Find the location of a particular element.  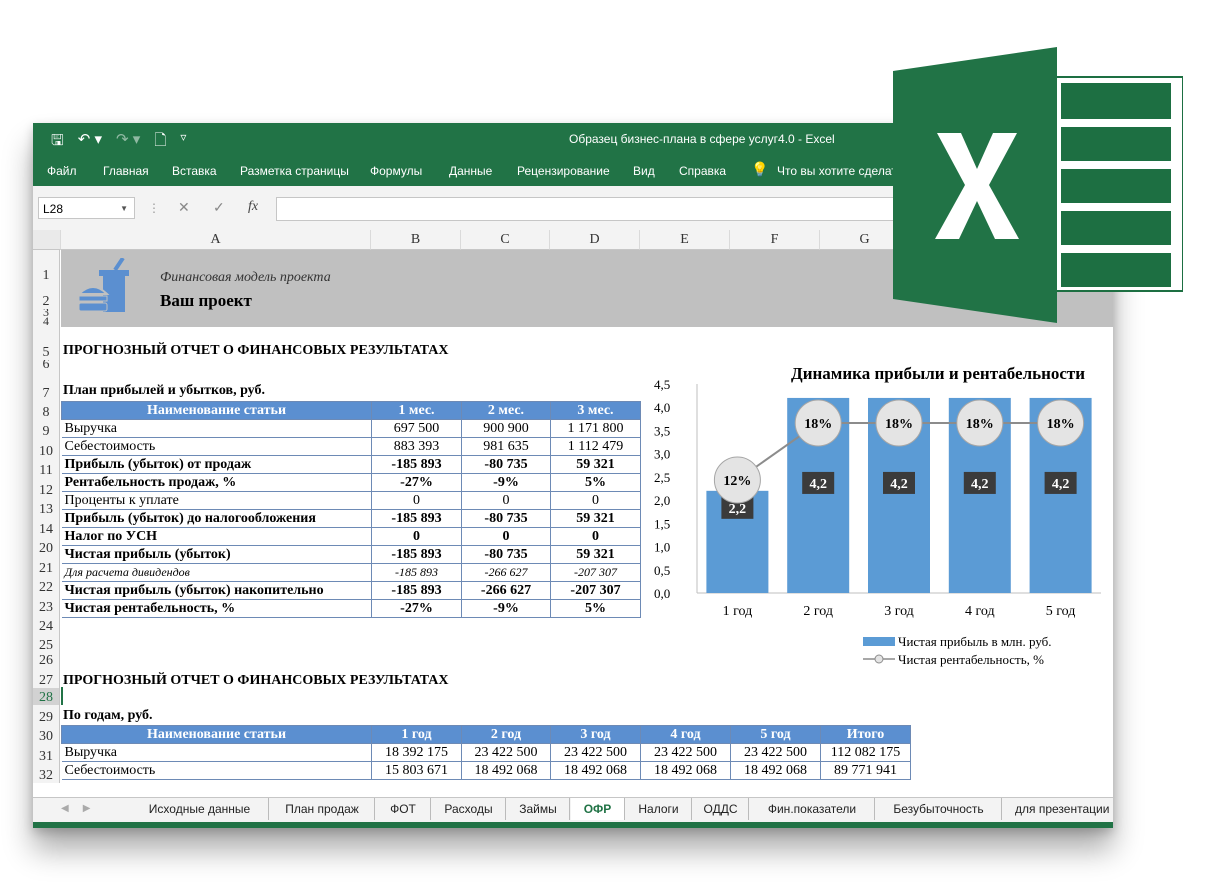

ribbon-tab-file: Файл is located at coordinates (62, 171).